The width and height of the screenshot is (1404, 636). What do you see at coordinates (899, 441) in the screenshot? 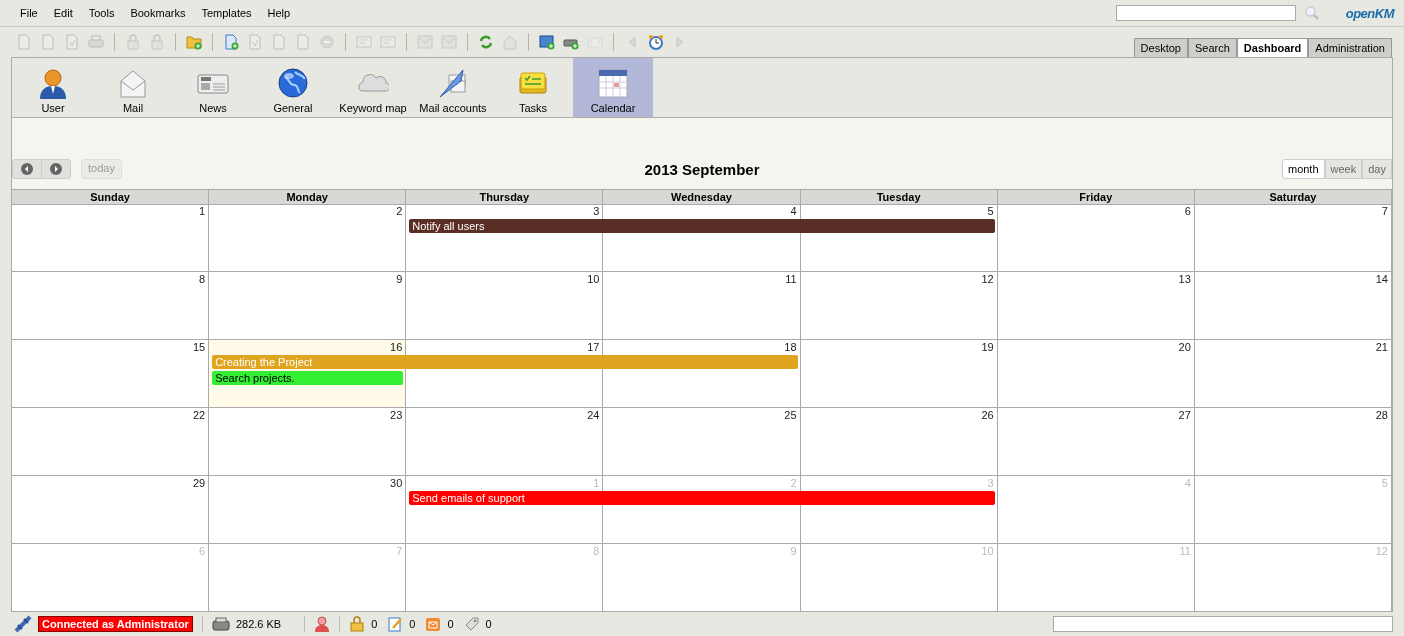
I see `day-cell: 26` at bounding box center [899, 441].